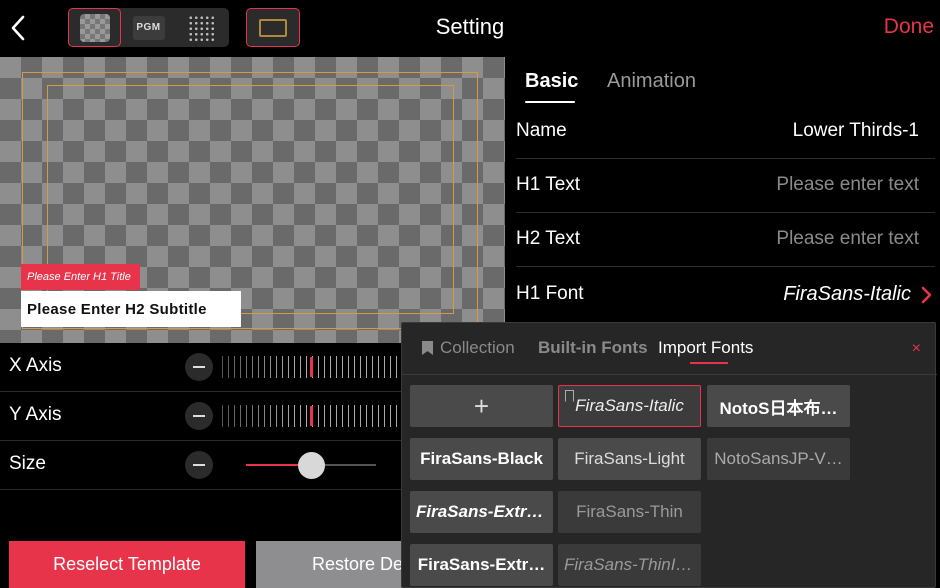 This screenshot has width=940, height=588. Describe the element at coordinates (709, 363) in the screenshot. I see `active-font-tab-indicator` at that location.